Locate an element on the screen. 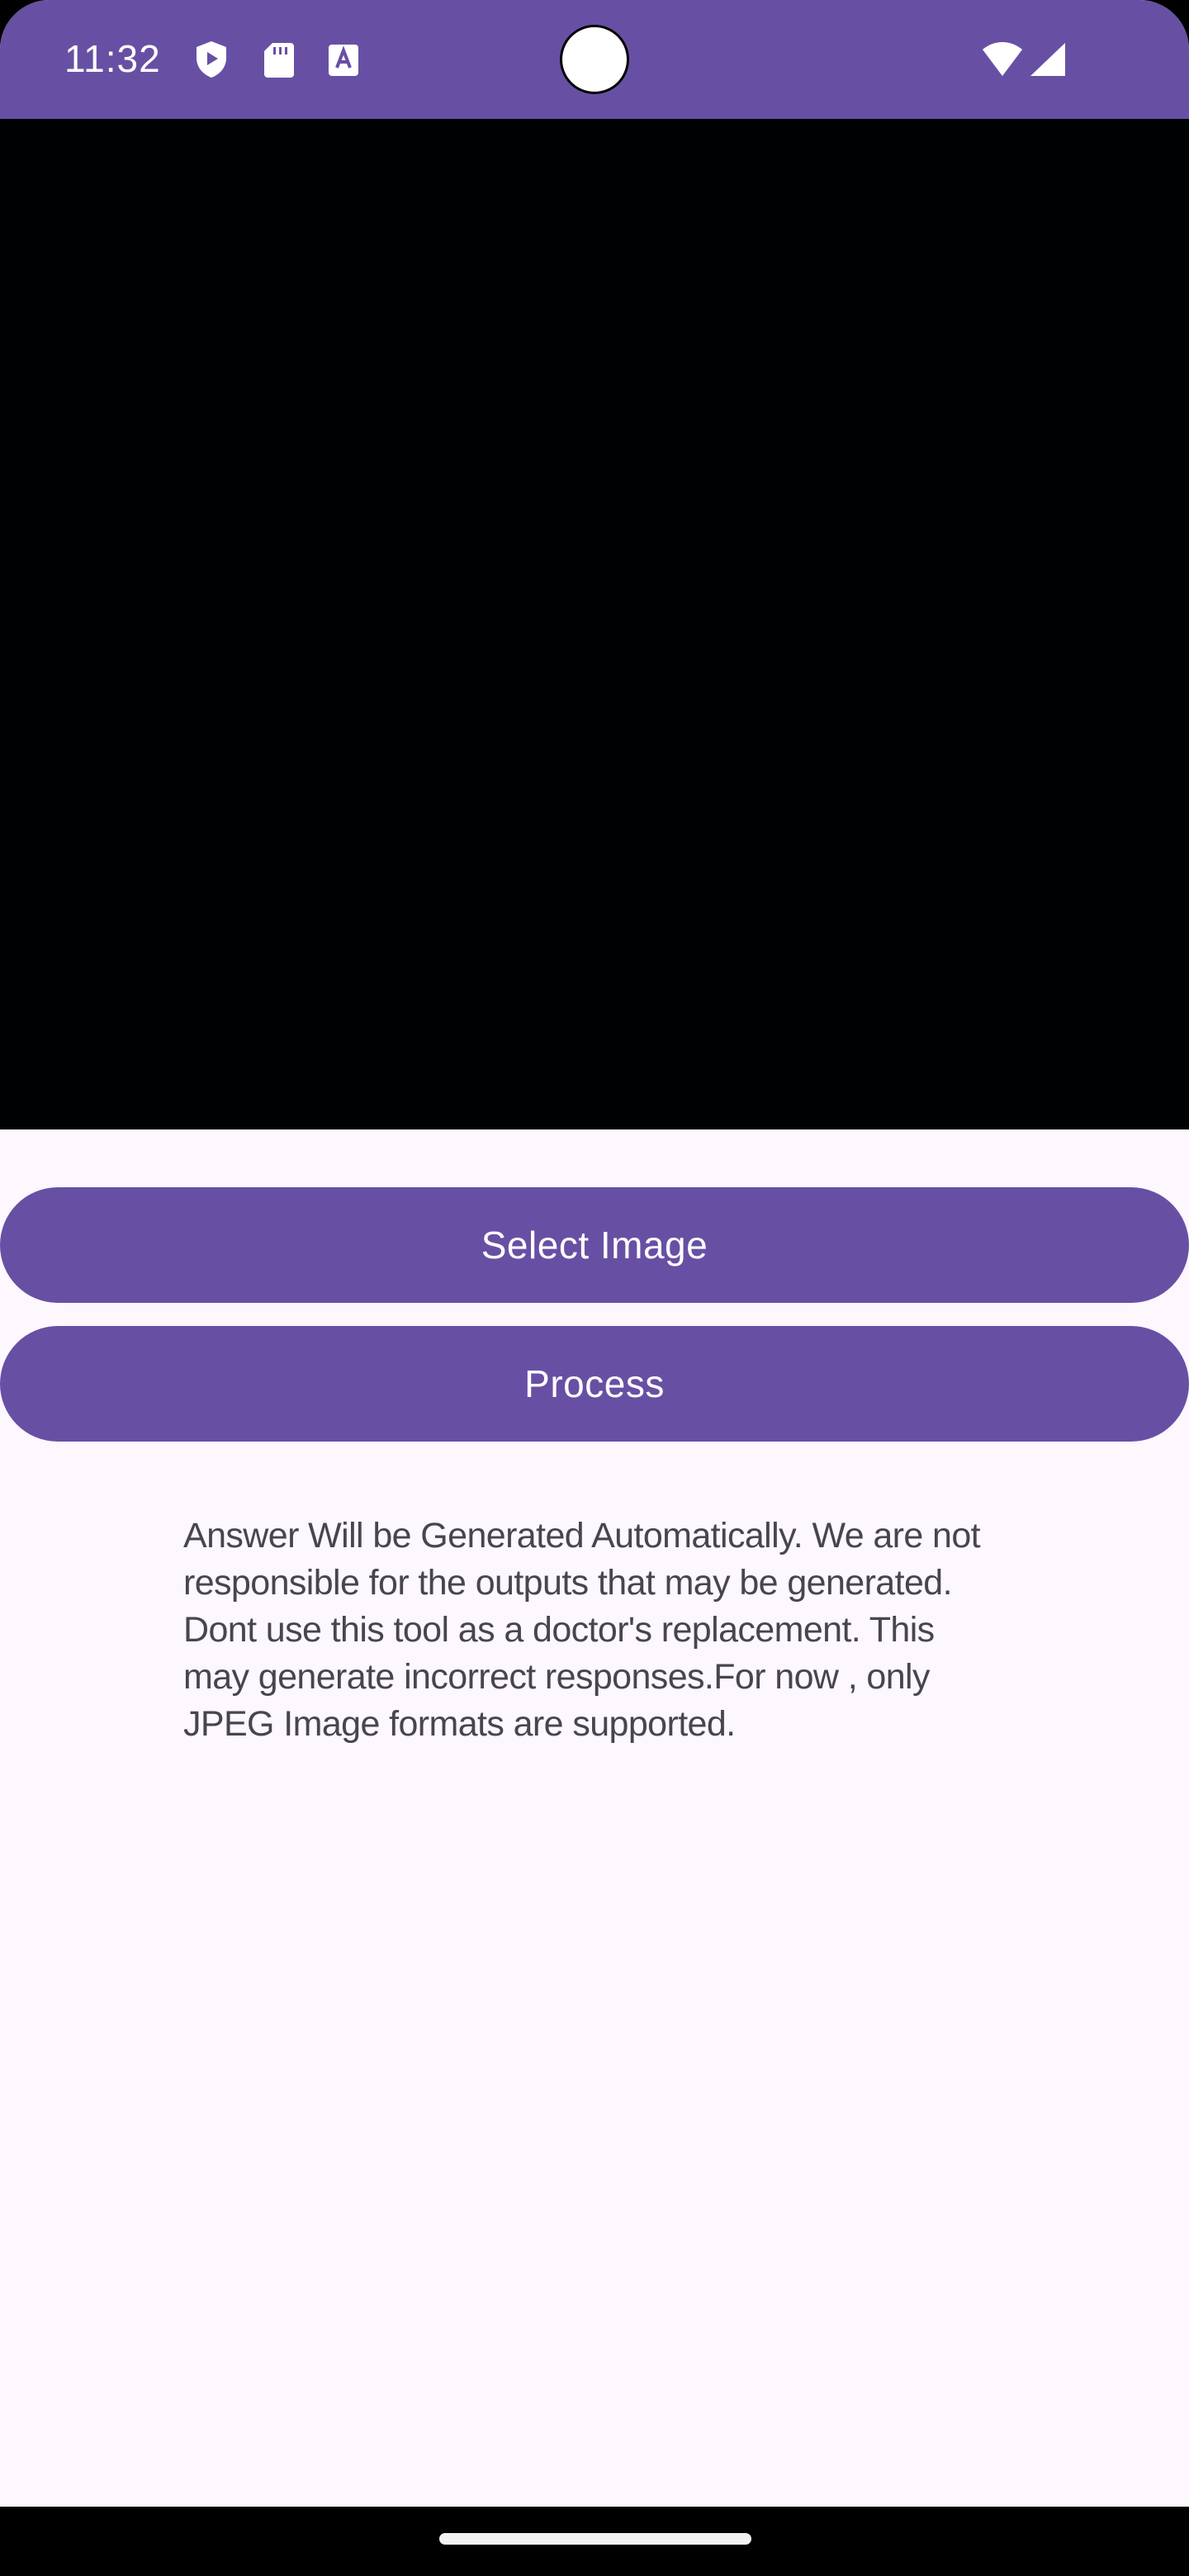  process-button: Process is located at coordinates (594, 1384).